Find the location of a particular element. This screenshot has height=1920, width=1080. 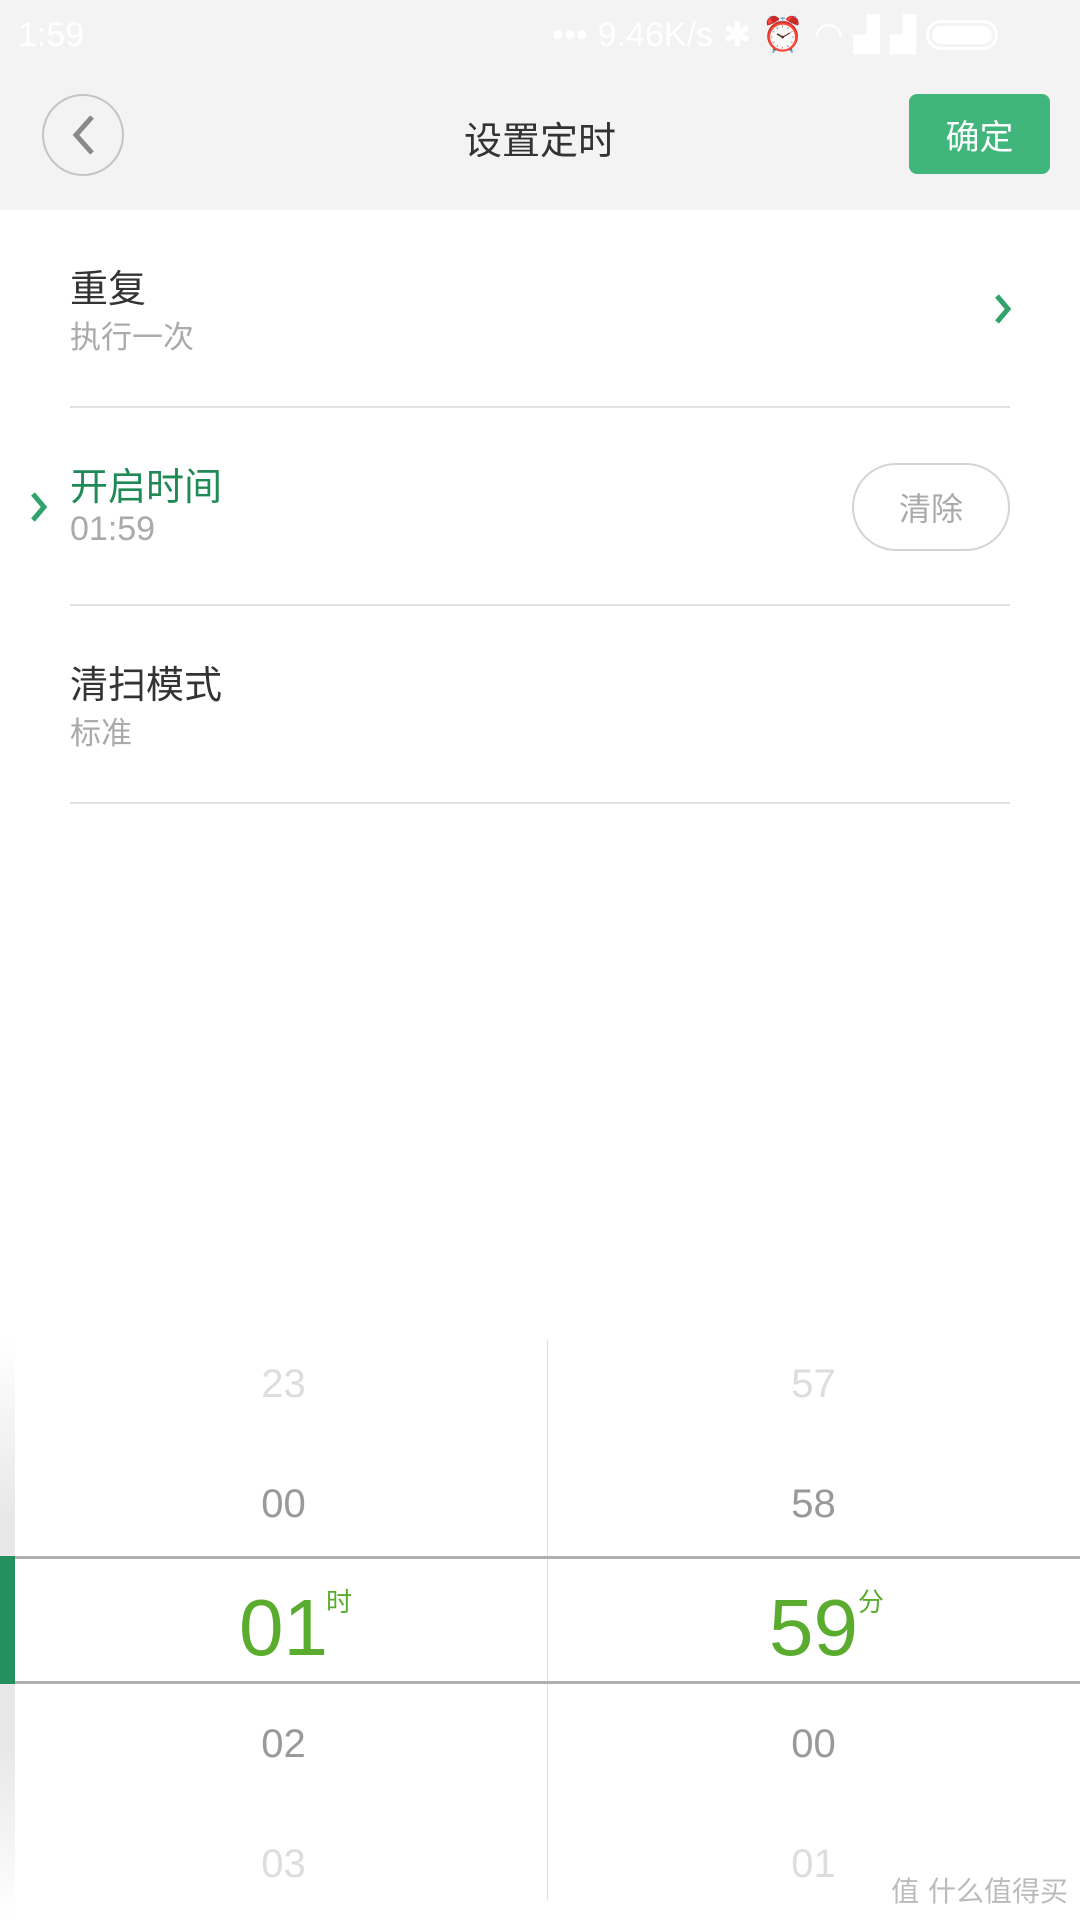

repeat-label: 重复 is located at coordinates (108, 289).